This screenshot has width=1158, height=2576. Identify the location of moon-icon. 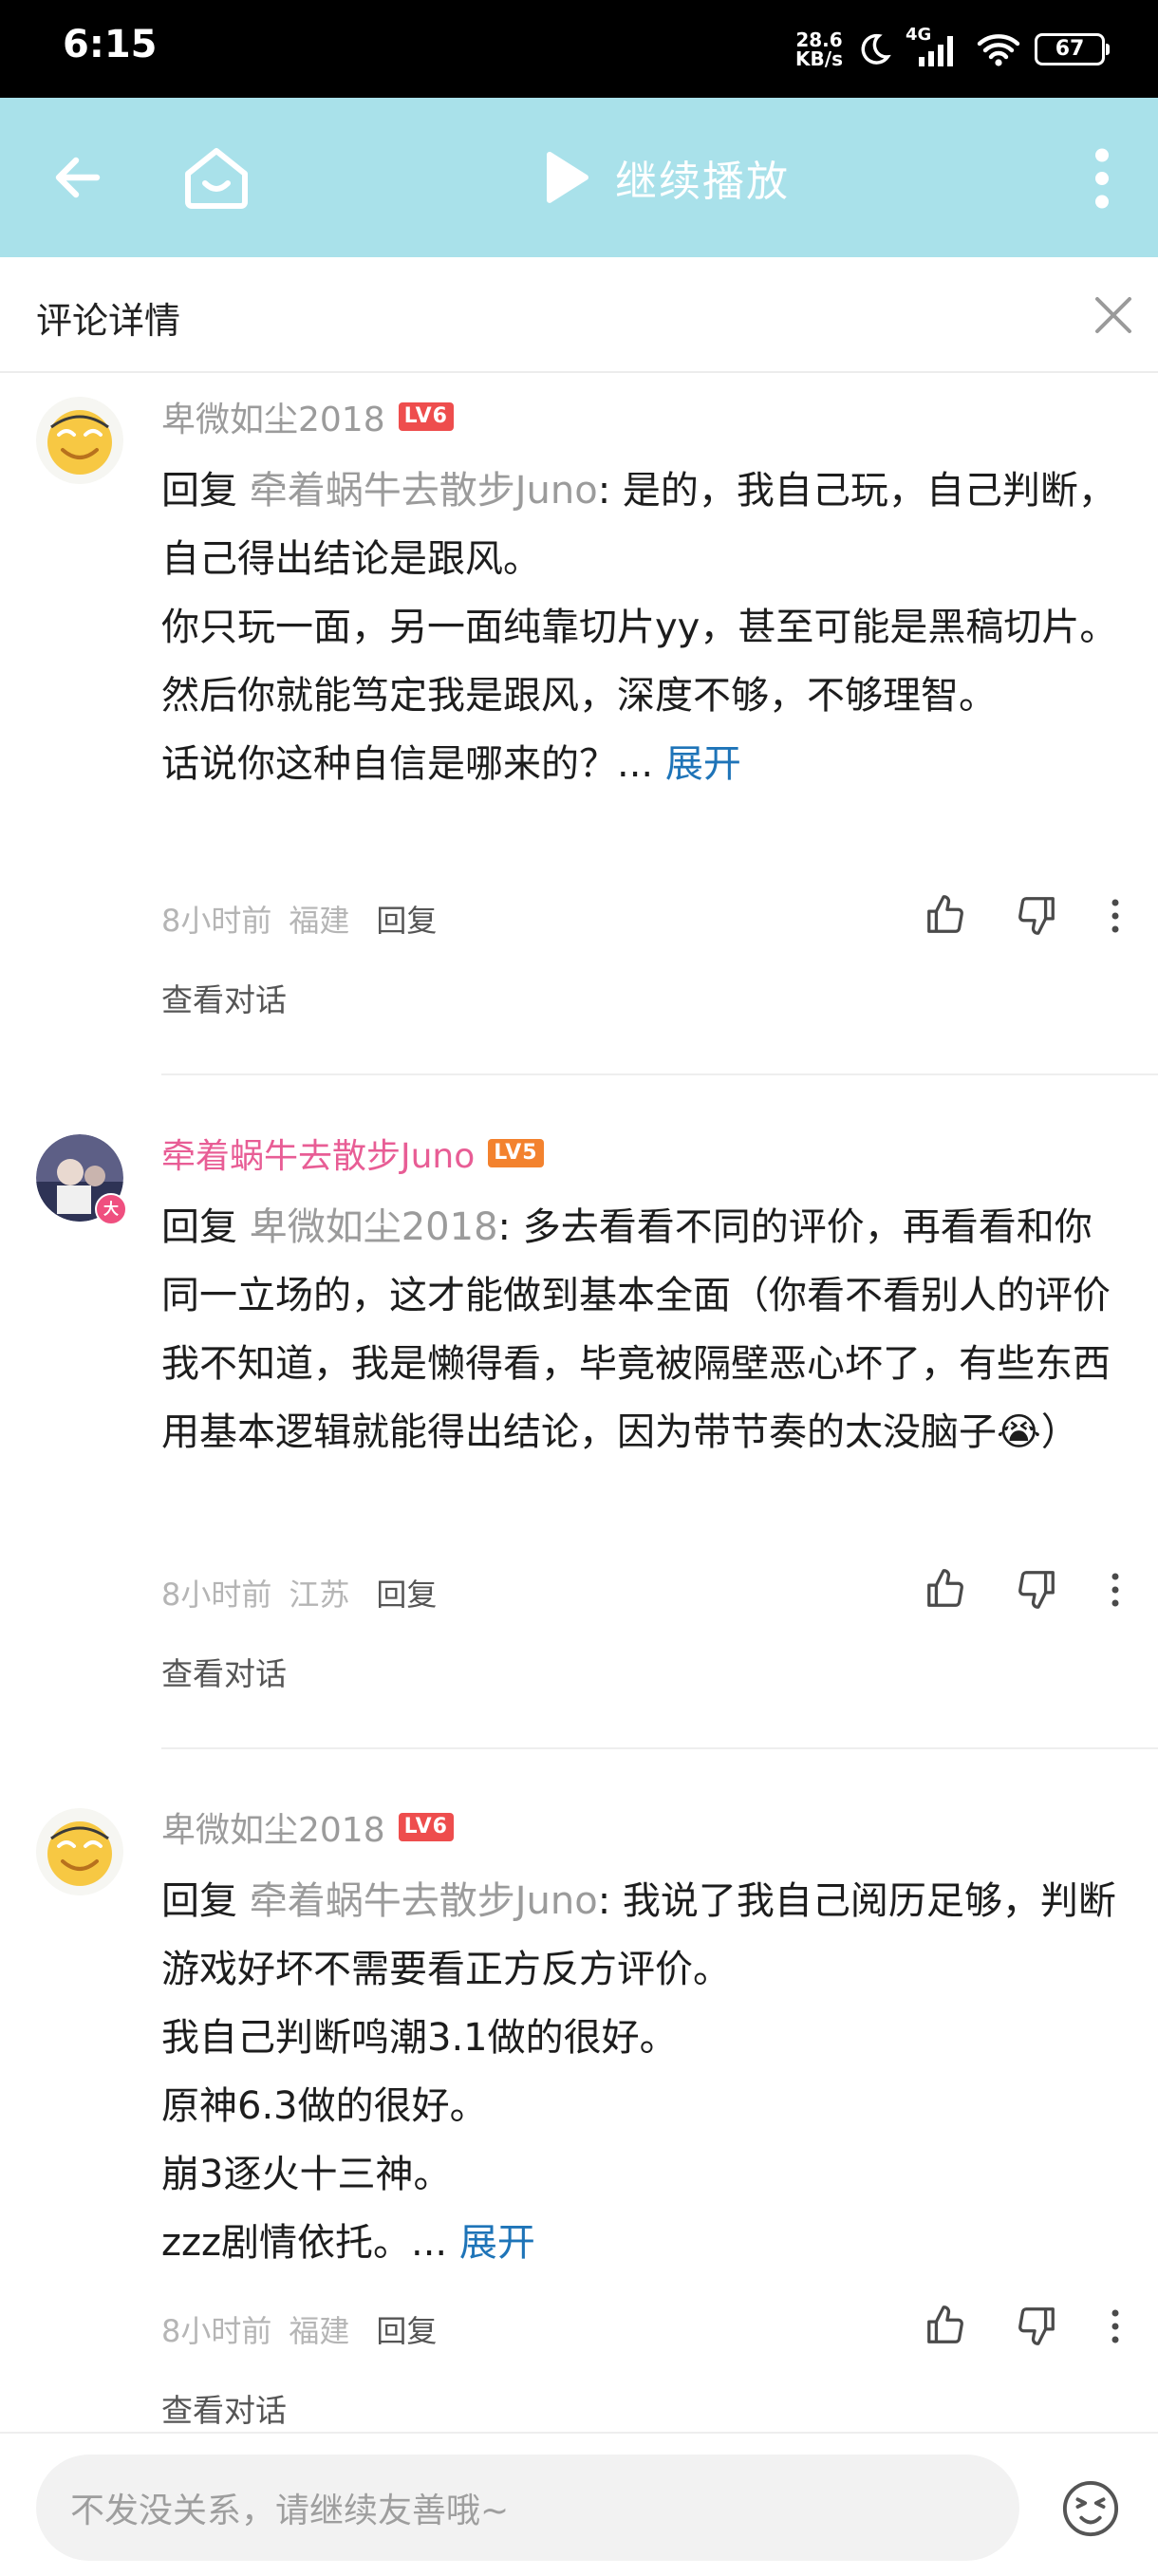
(876, 49).